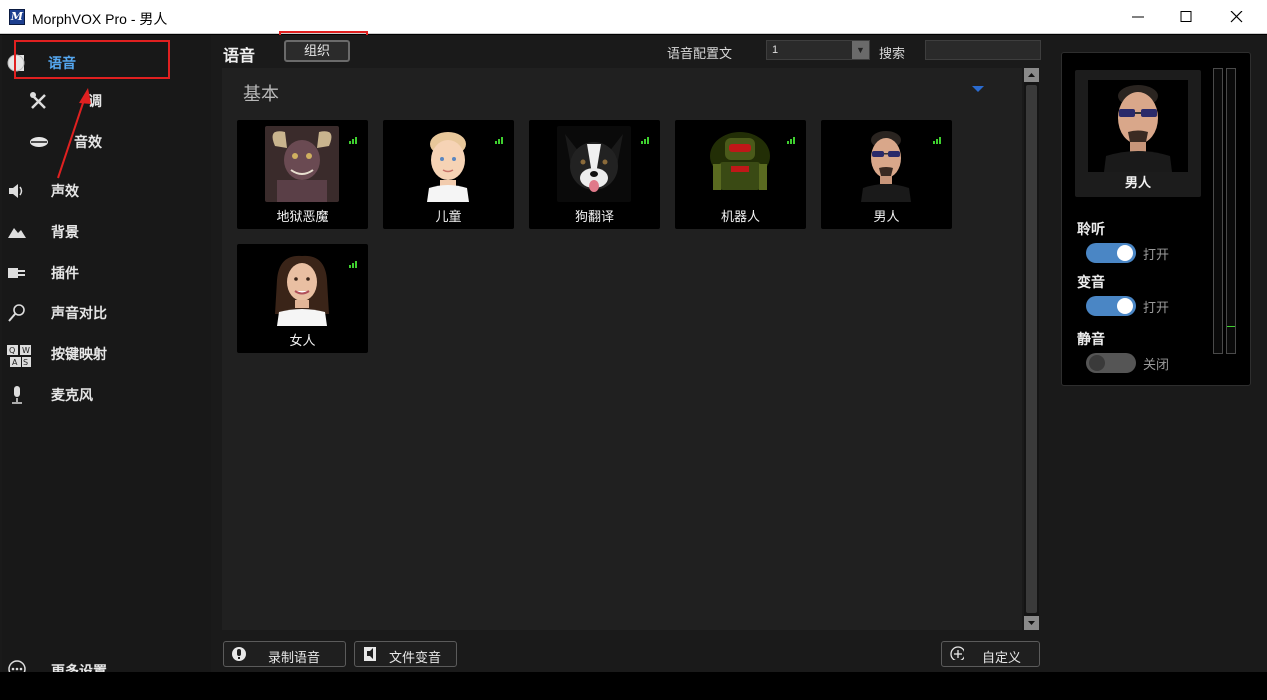 Image resolution: width=1267 pixels, height=700 pixels. I want to click on input-level-meter, so click(1218, 211).